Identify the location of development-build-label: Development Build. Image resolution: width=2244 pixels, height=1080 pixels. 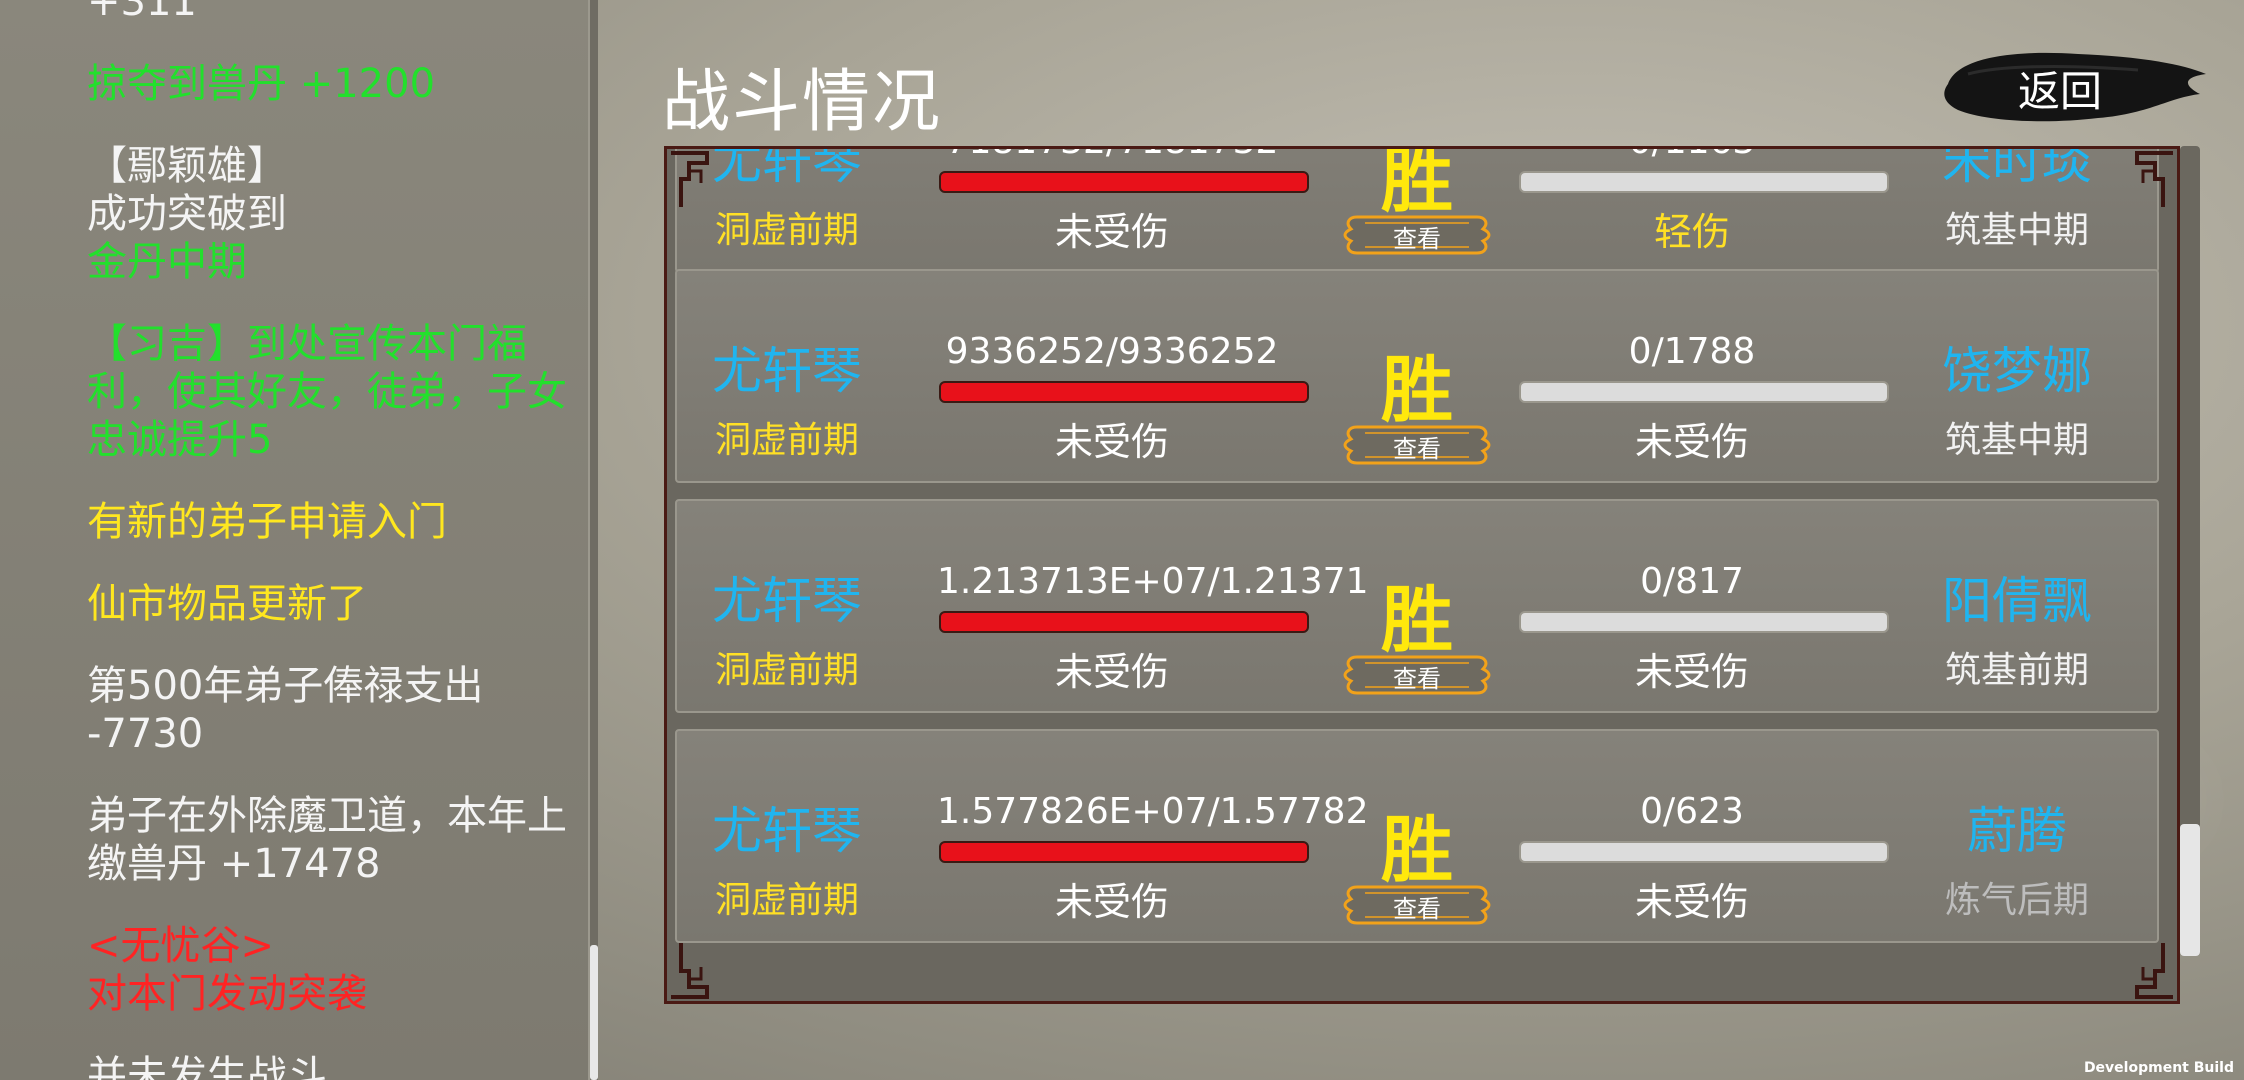
(2158, 1068).